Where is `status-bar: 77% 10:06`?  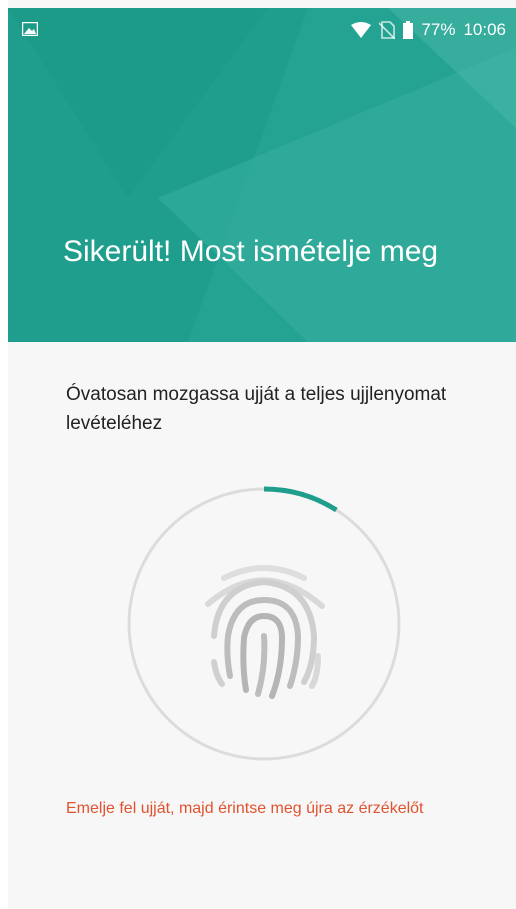
status-bar: 77% 10:06 is located at coordinates (262, 30).